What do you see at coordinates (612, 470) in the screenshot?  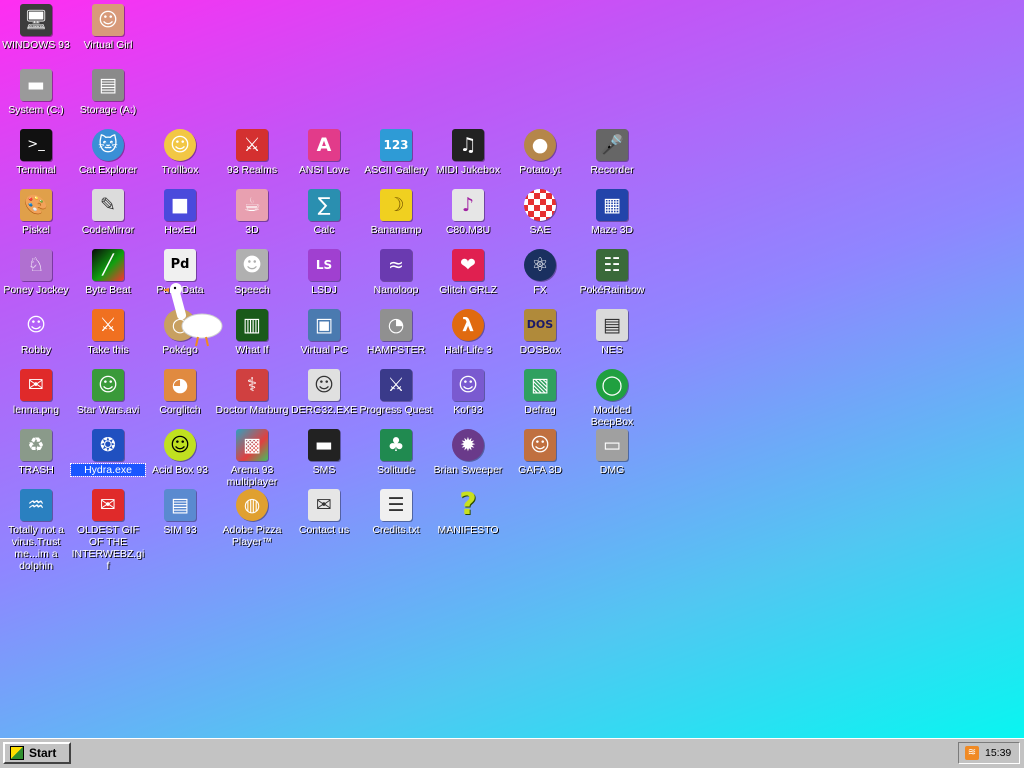 I see `icon-label: DMG` at bounding box center [612, 470].